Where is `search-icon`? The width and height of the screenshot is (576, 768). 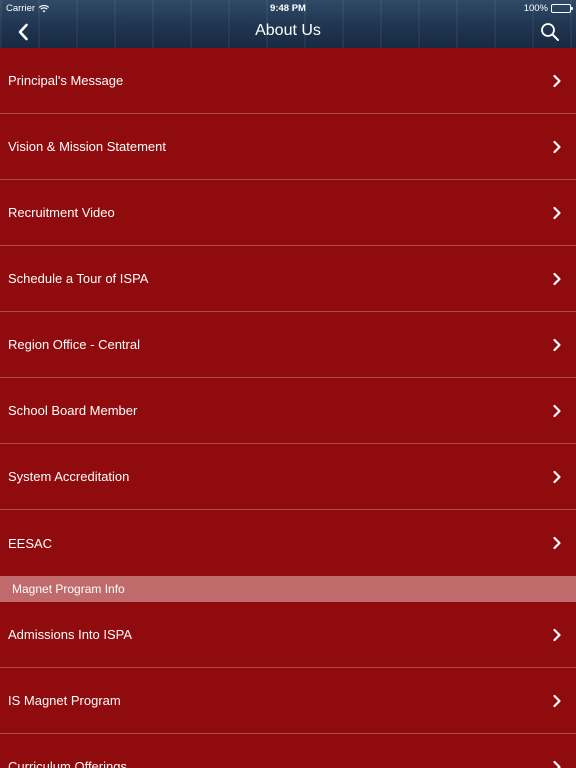 search-icon is located at coordinates (550, 32).